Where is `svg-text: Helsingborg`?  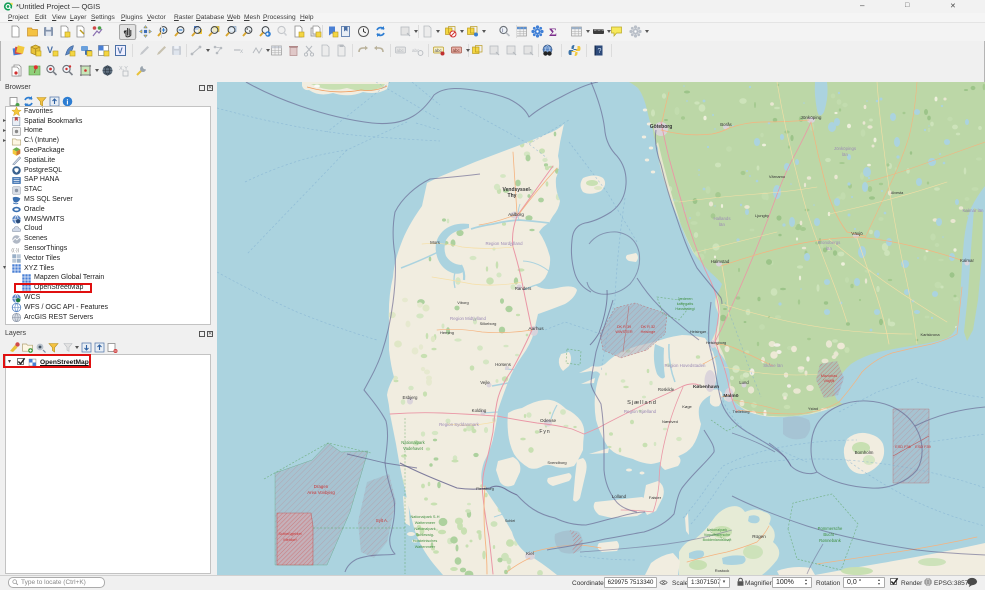 svg-text: Helsingborg is located at coordinates (716, 343).